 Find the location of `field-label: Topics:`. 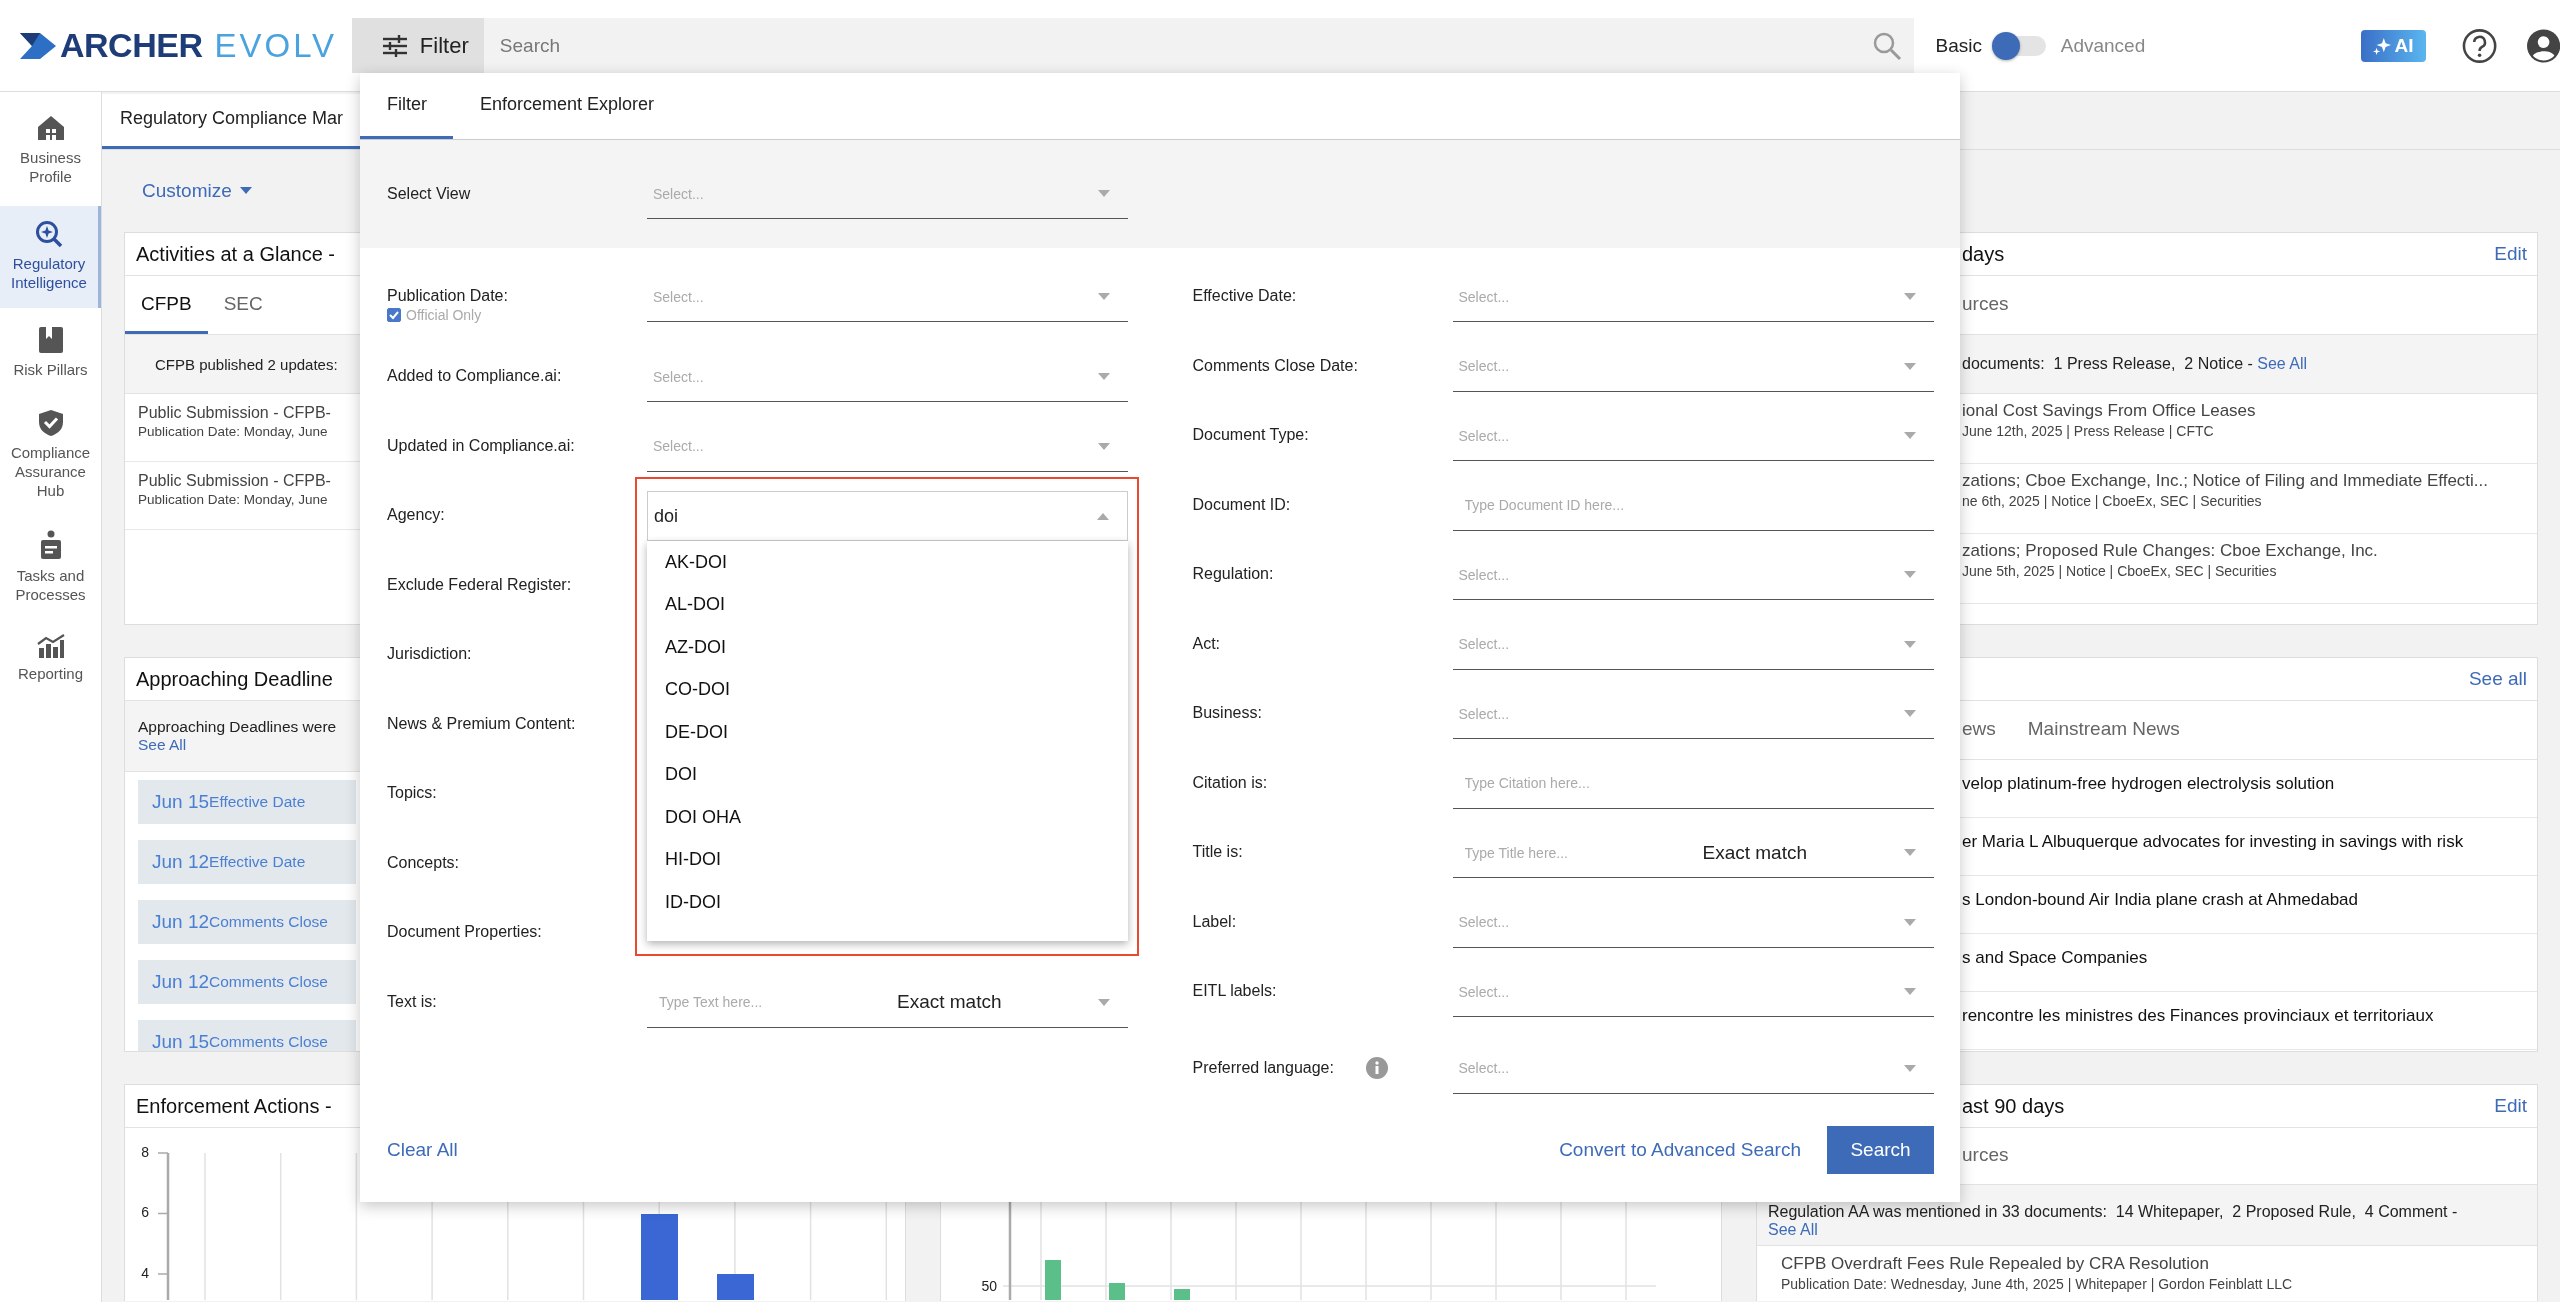

field-label: Topics: is located at coordinates (412, 793).